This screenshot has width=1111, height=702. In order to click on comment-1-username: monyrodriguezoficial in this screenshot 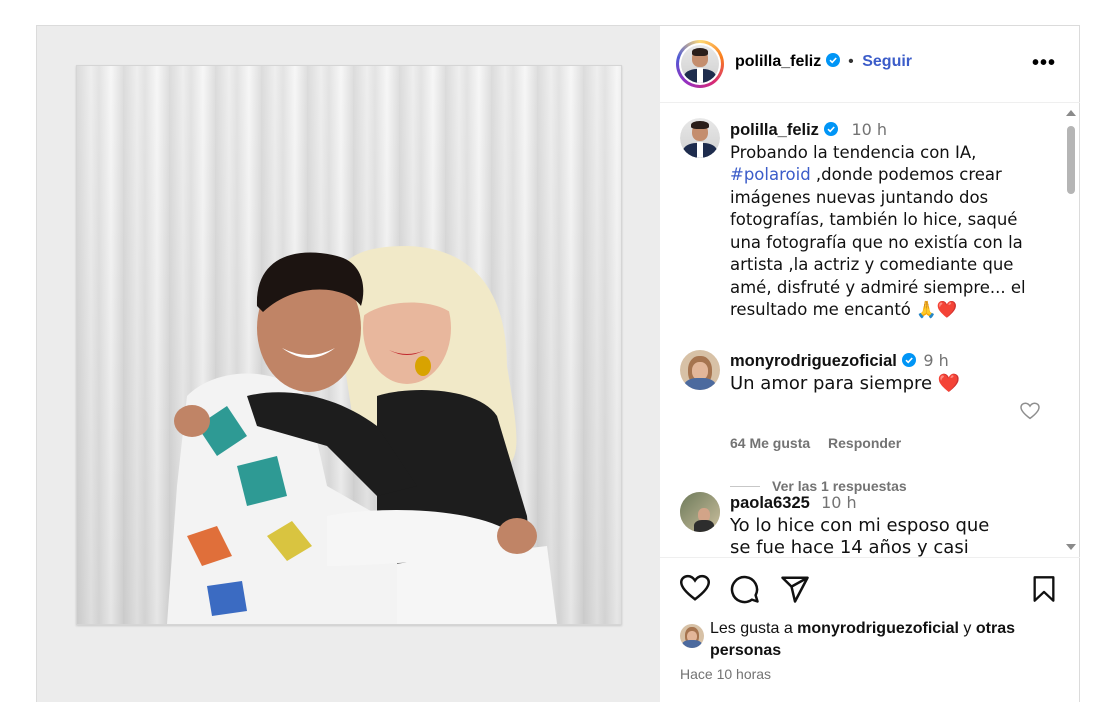, I will do `click(813, 361)`.